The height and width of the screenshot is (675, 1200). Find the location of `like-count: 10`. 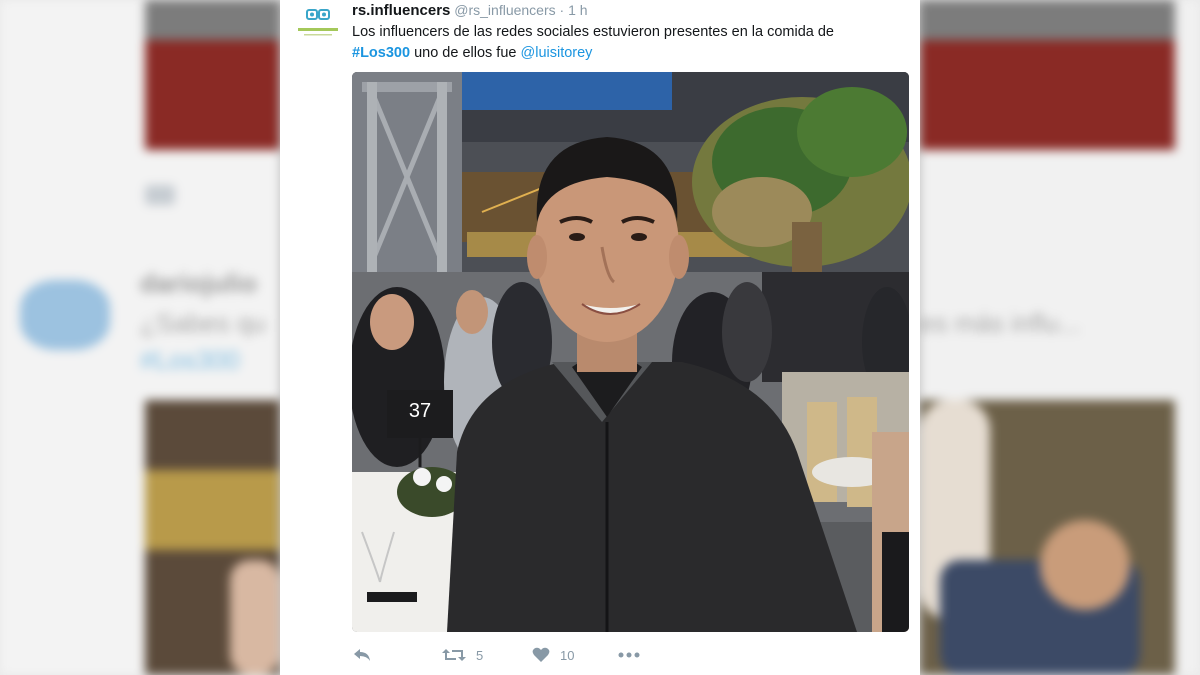

like-count: 10 is located at coordinates (567, 655).